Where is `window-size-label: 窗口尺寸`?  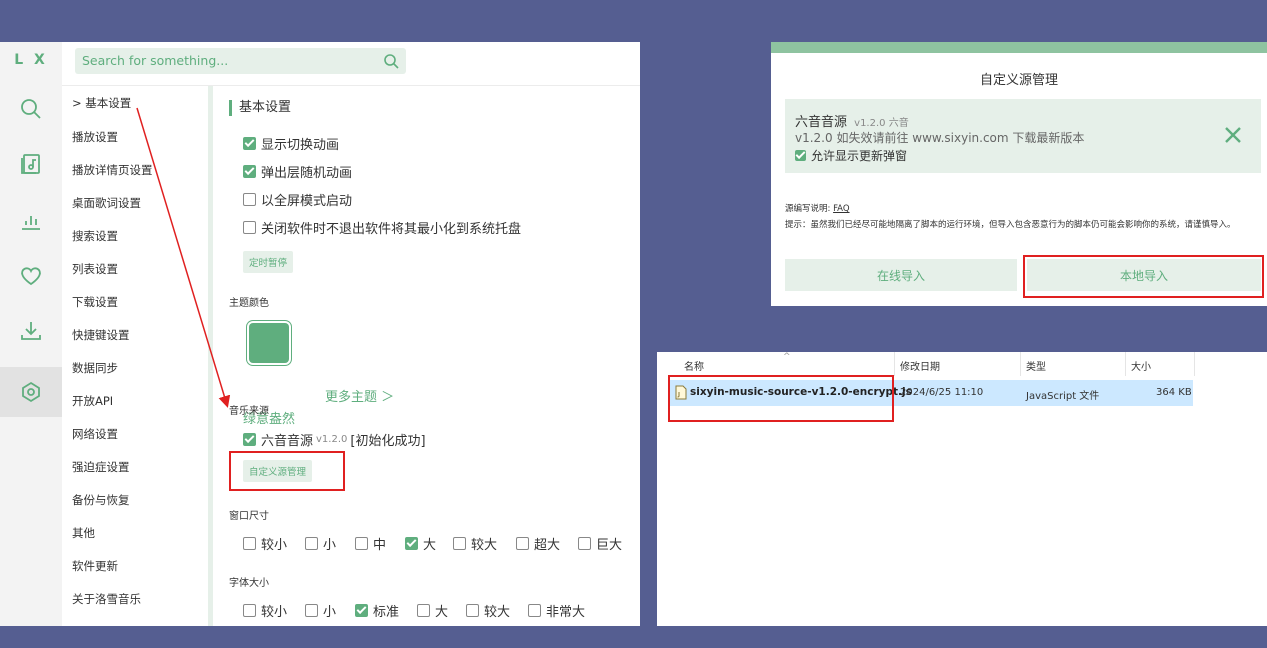 window-size-label: 窗口尺寸 is located at coordinates (249, 516).